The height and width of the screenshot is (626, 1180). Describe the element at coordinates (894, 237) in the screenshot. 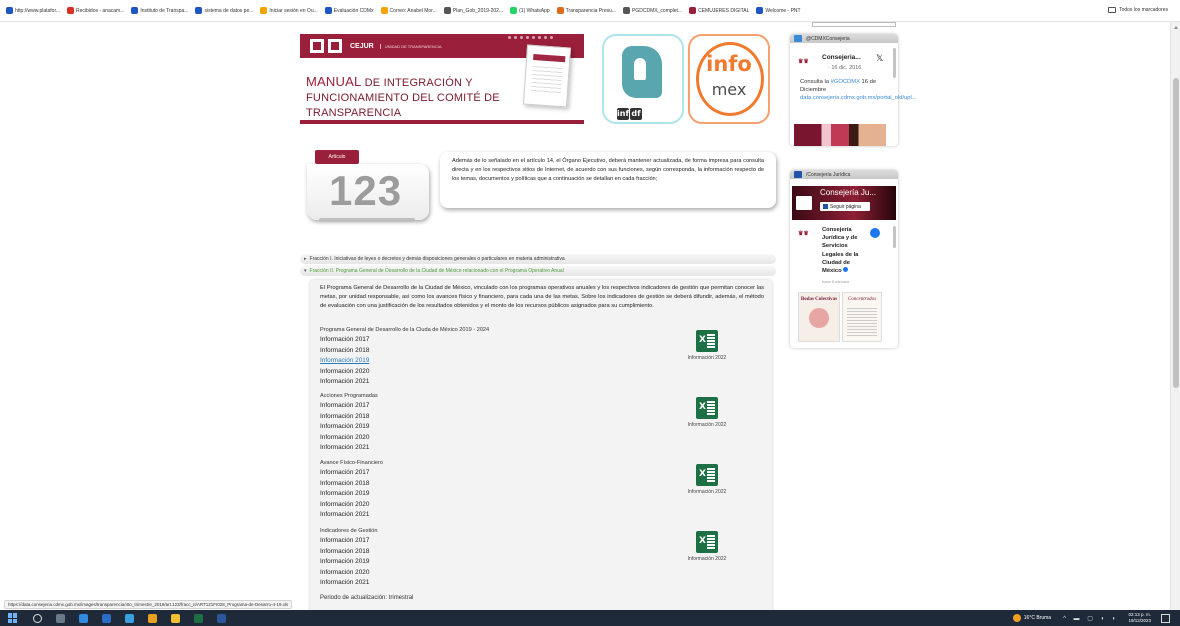

I see `facebook-scrollbar` at that location.